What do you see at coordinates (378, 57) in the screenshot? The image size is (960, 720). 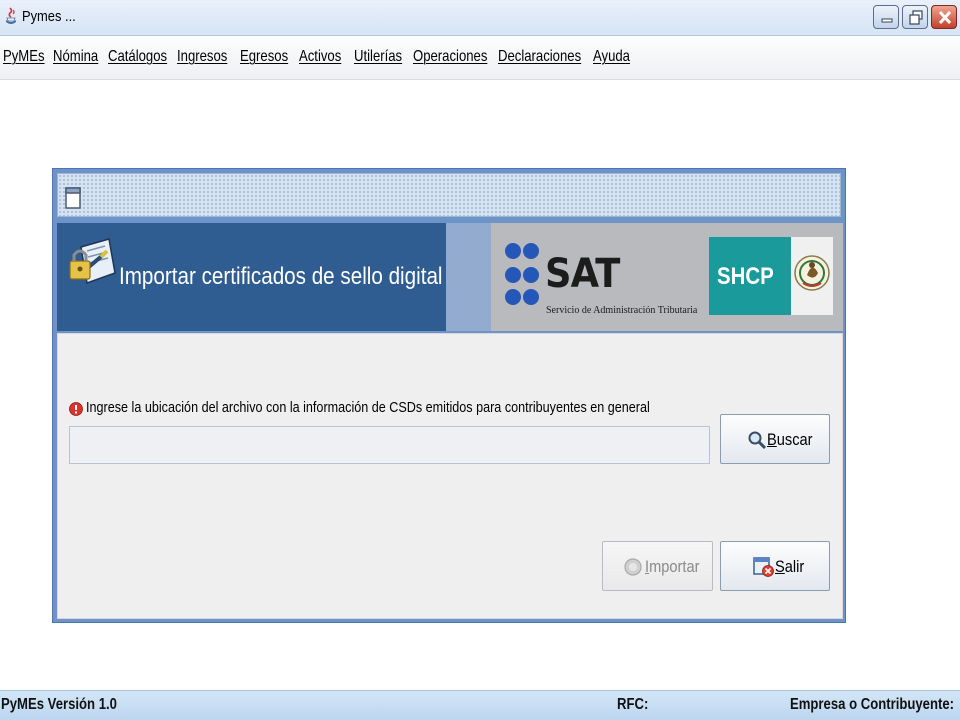 I see `menu-utilerias: Utilerías` at bounding box center [378, 57].